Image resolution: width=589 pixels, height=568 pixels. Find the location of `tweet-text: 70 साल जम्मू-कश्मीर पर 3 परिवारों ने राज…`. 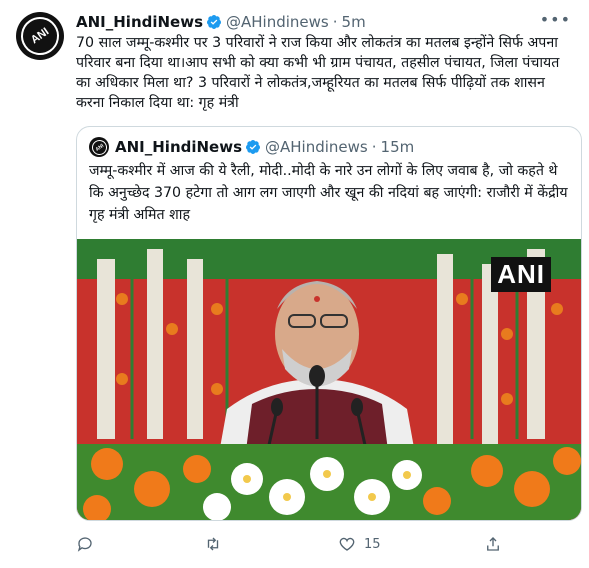

tweet-text: 70 साल जम्मू-कश्मीर पर 3 परिवारों ने राज… is located at coordinates (318, 73).